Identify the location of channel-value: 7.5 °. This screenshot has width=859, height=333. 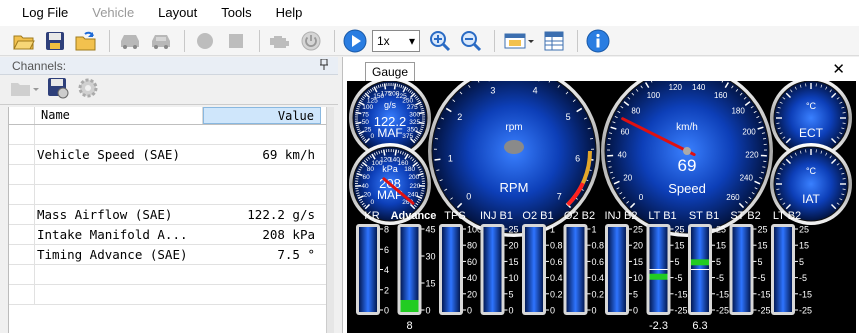
(296, 254).